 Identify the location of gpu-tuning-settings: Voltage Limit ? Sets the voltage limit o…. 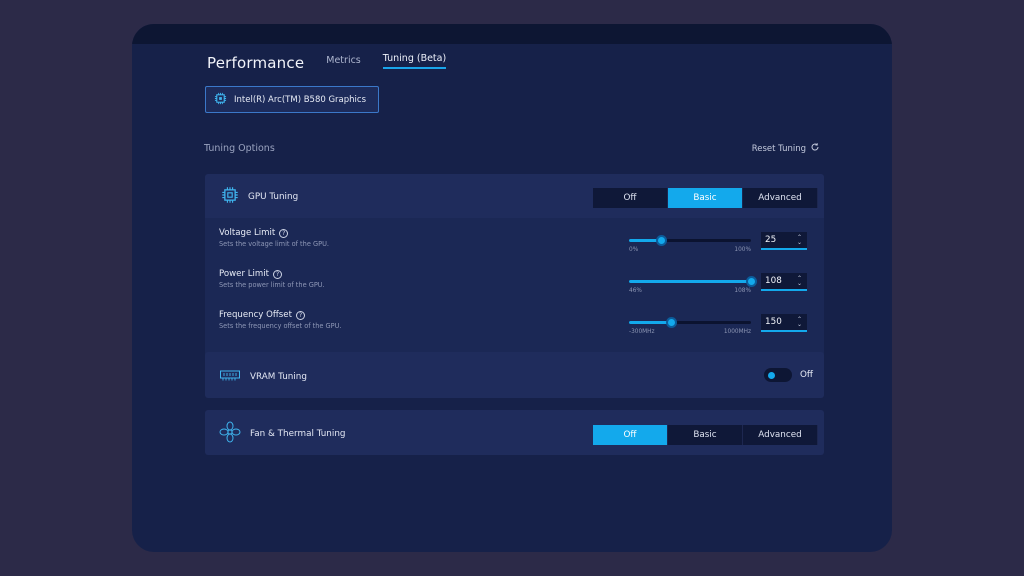
(514, 286).